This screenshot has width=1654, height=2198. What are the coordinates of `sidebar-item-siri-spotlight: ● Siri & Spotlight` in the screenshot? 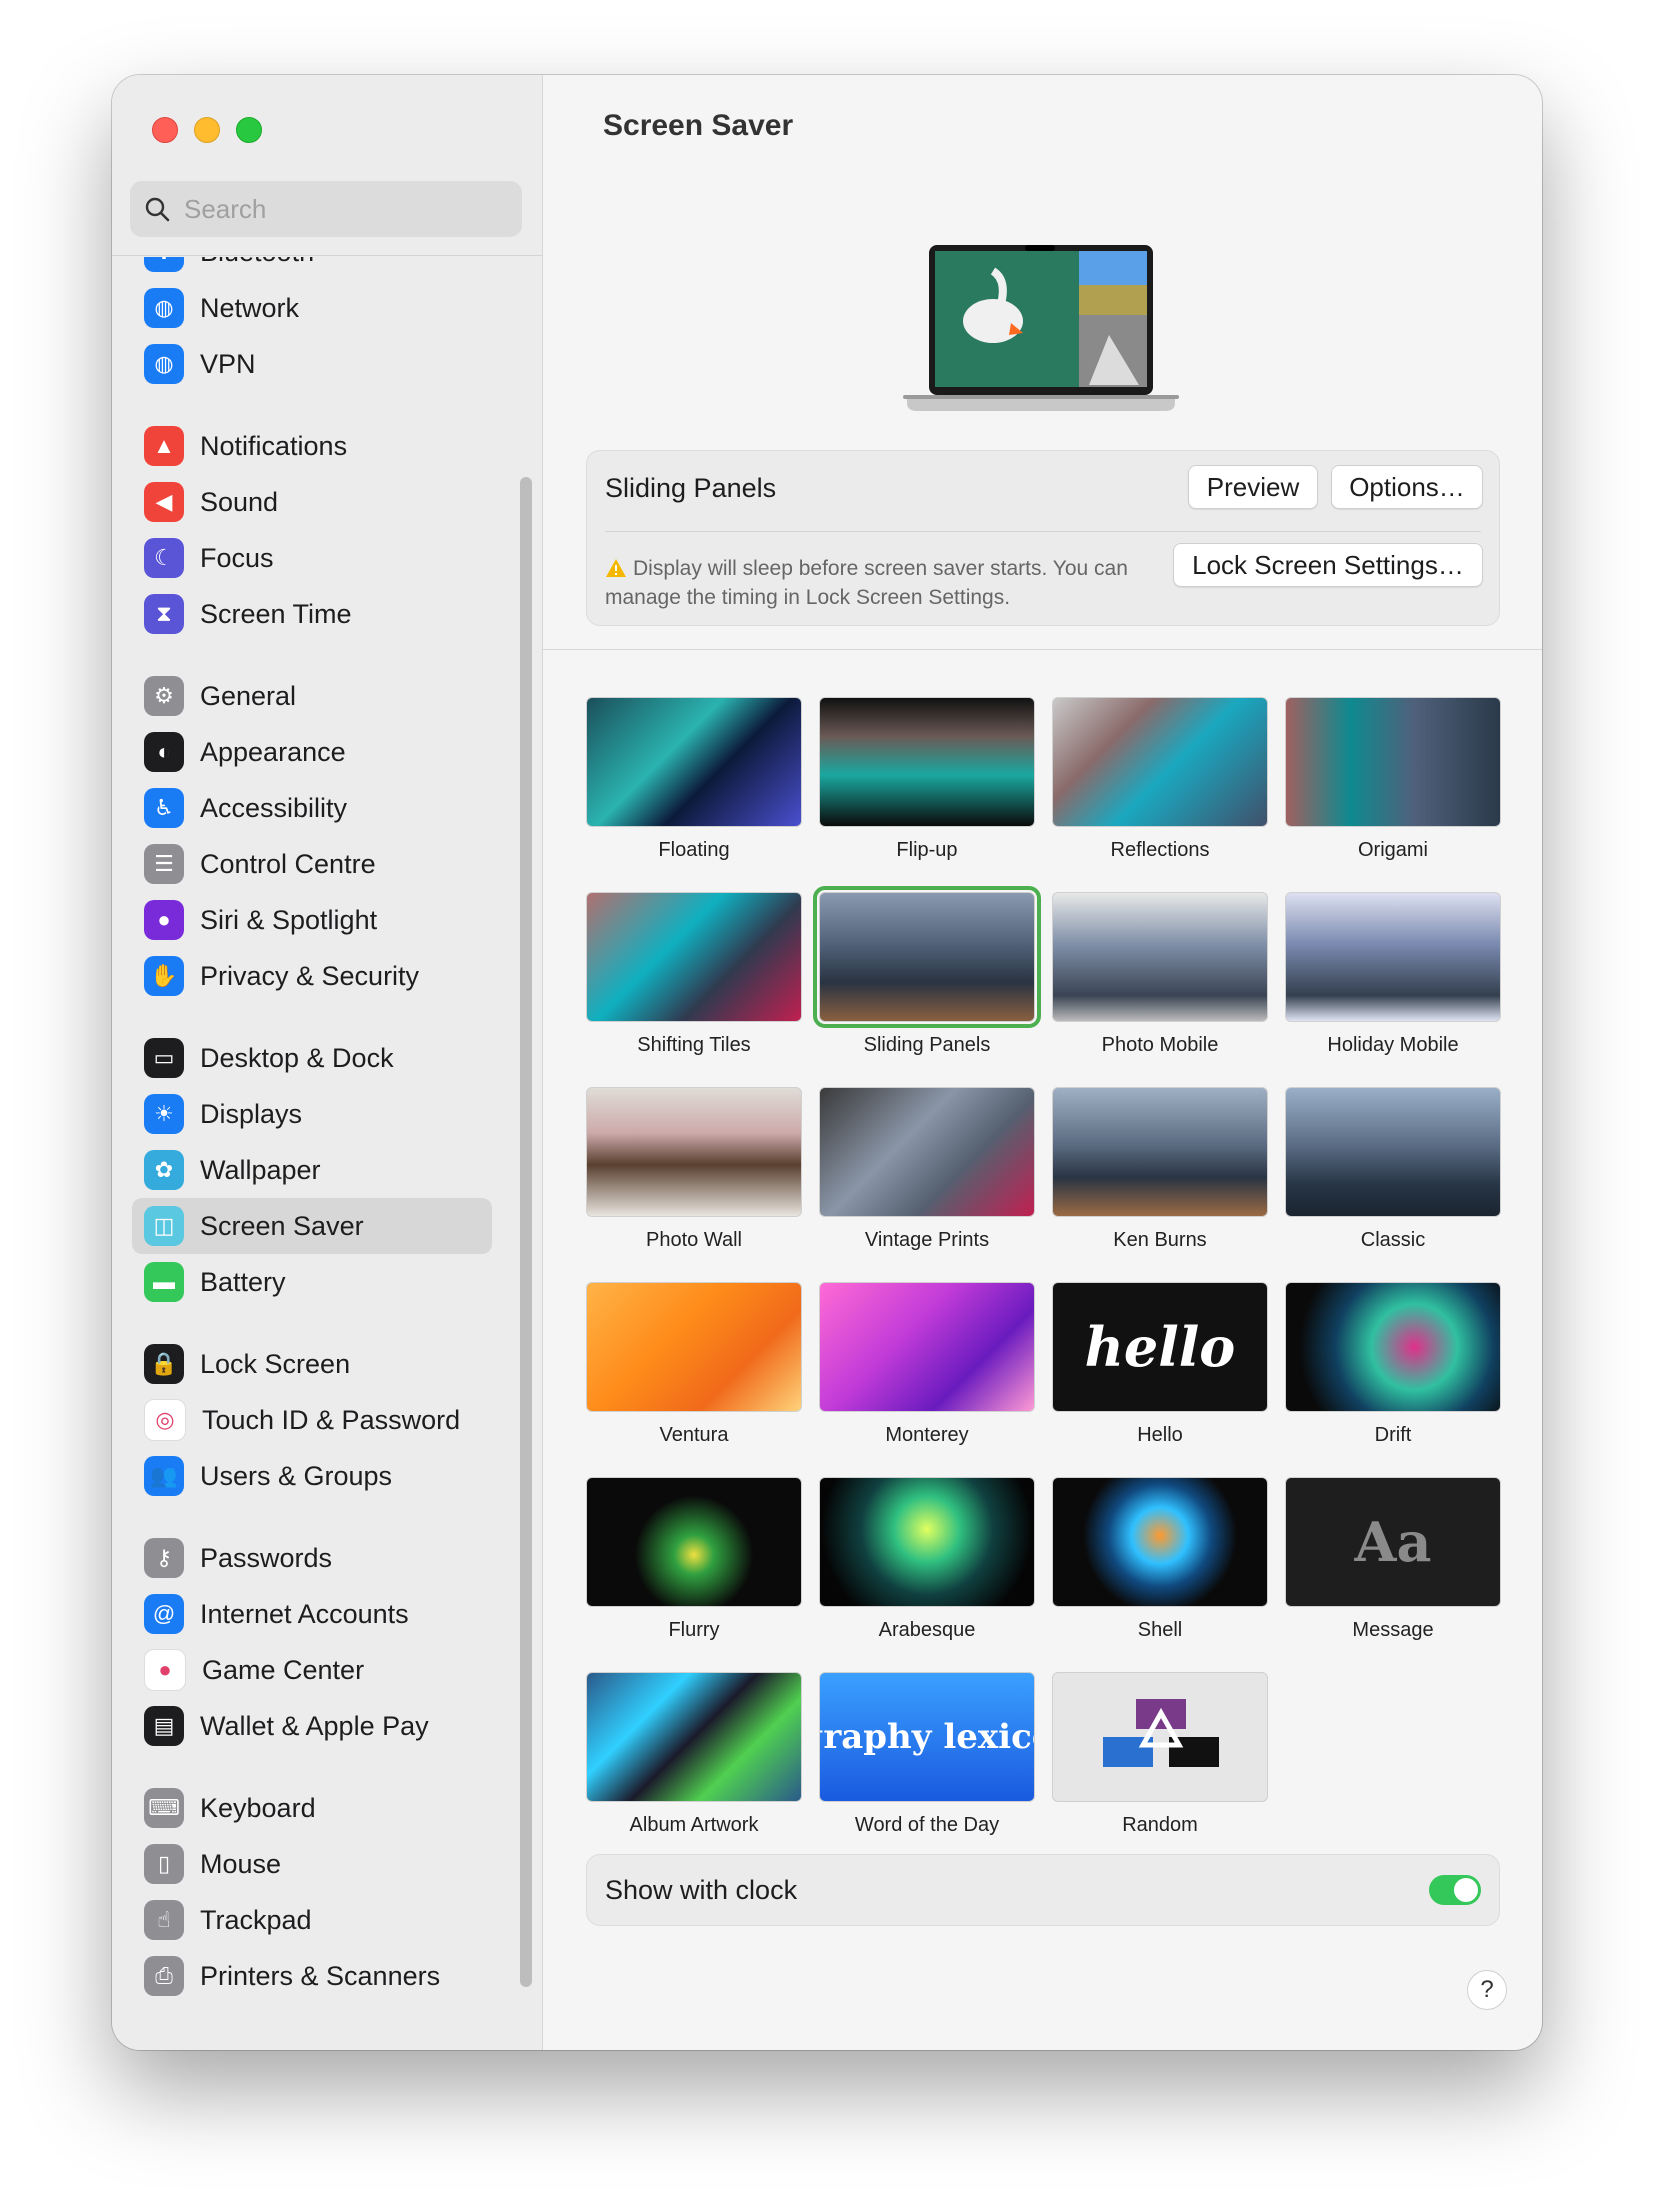 It's located at (303, 920).